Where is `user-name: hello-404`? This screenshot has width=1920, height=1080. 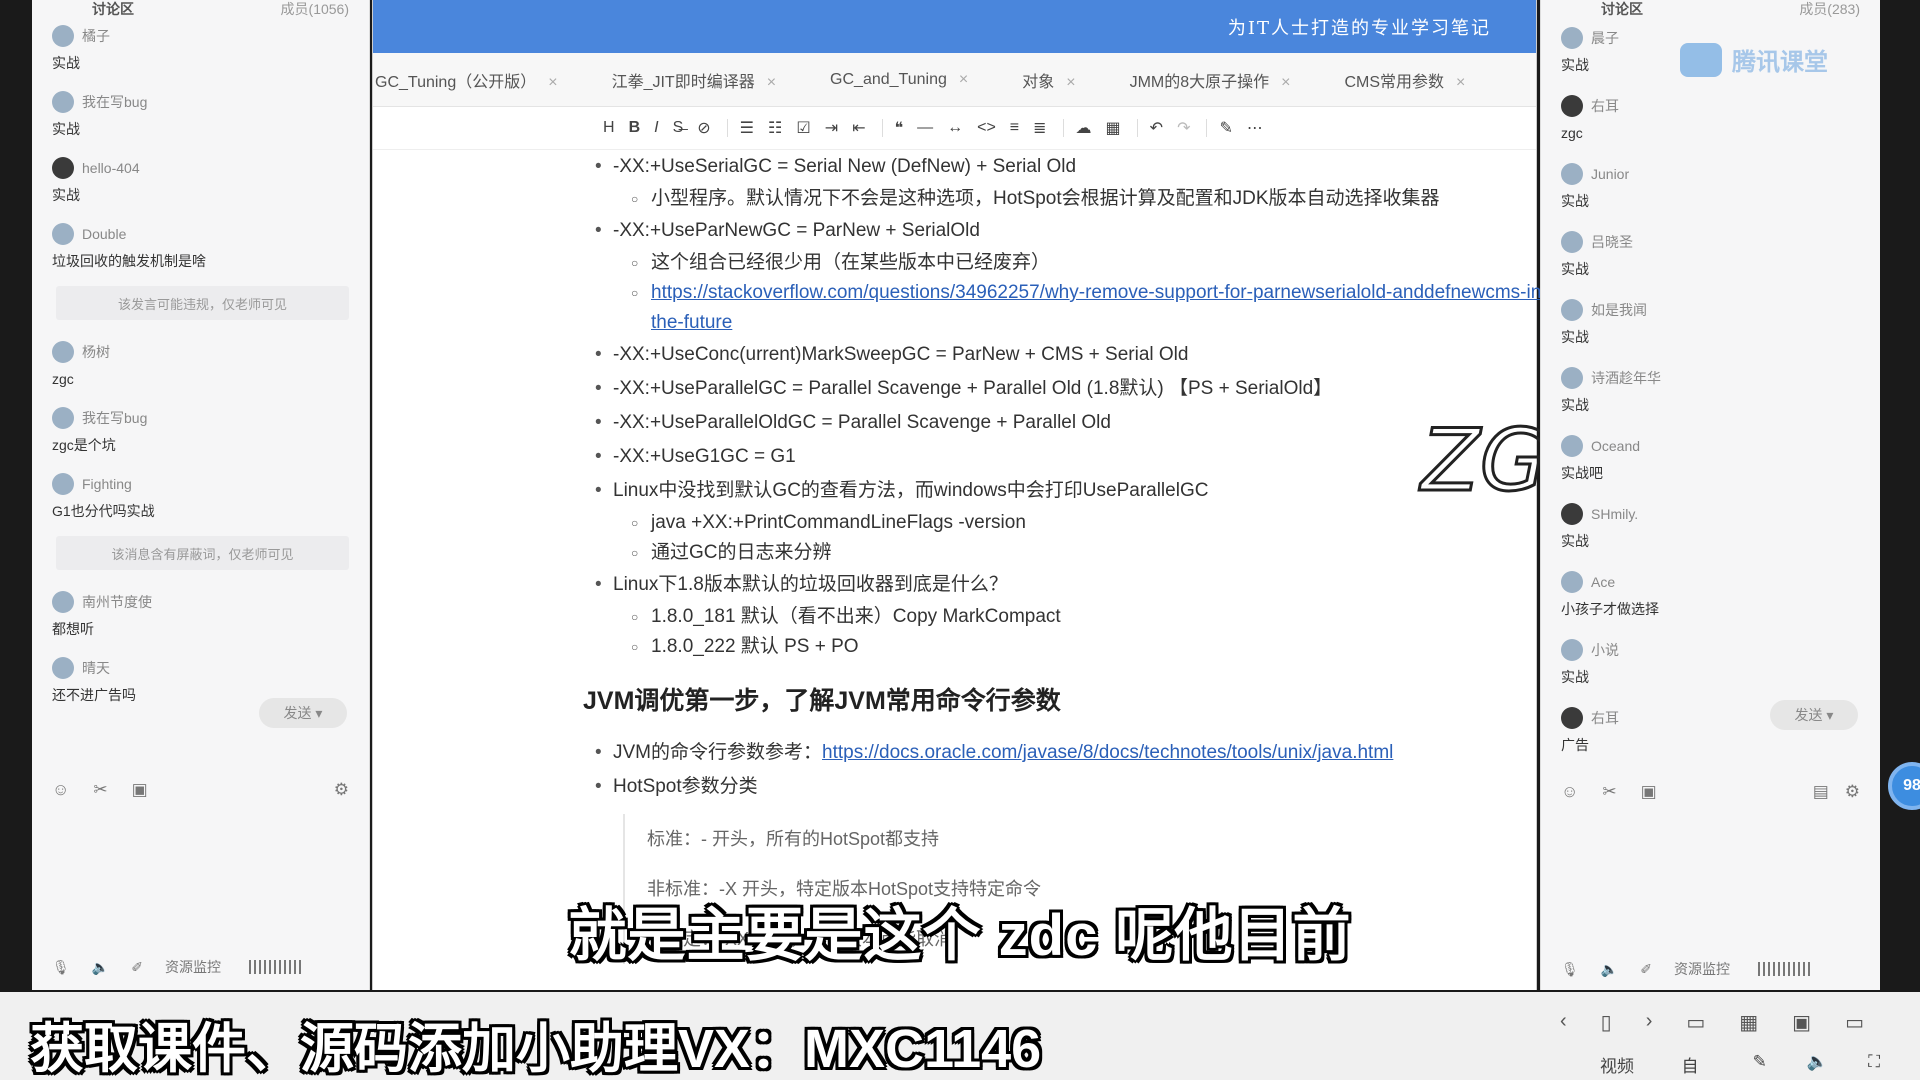
user-name: hello-404 is located at coordinates (111, 168).